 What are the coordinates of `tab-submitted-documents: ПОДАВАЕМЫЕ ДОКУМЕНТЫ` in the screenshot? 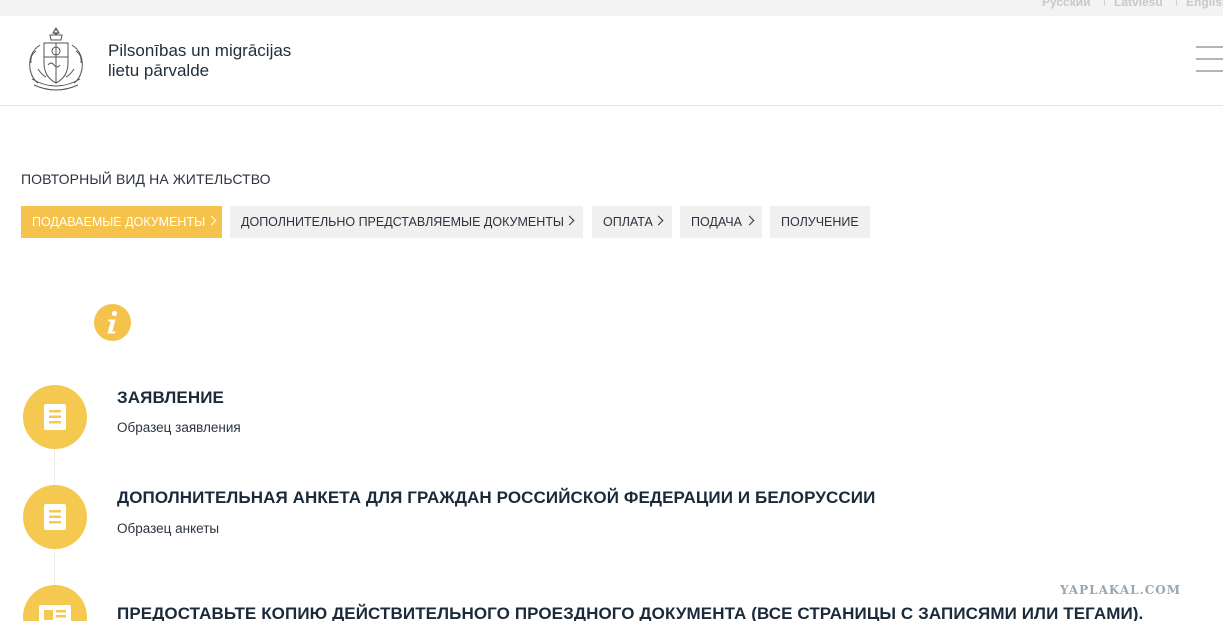 It's located at (121, 222).